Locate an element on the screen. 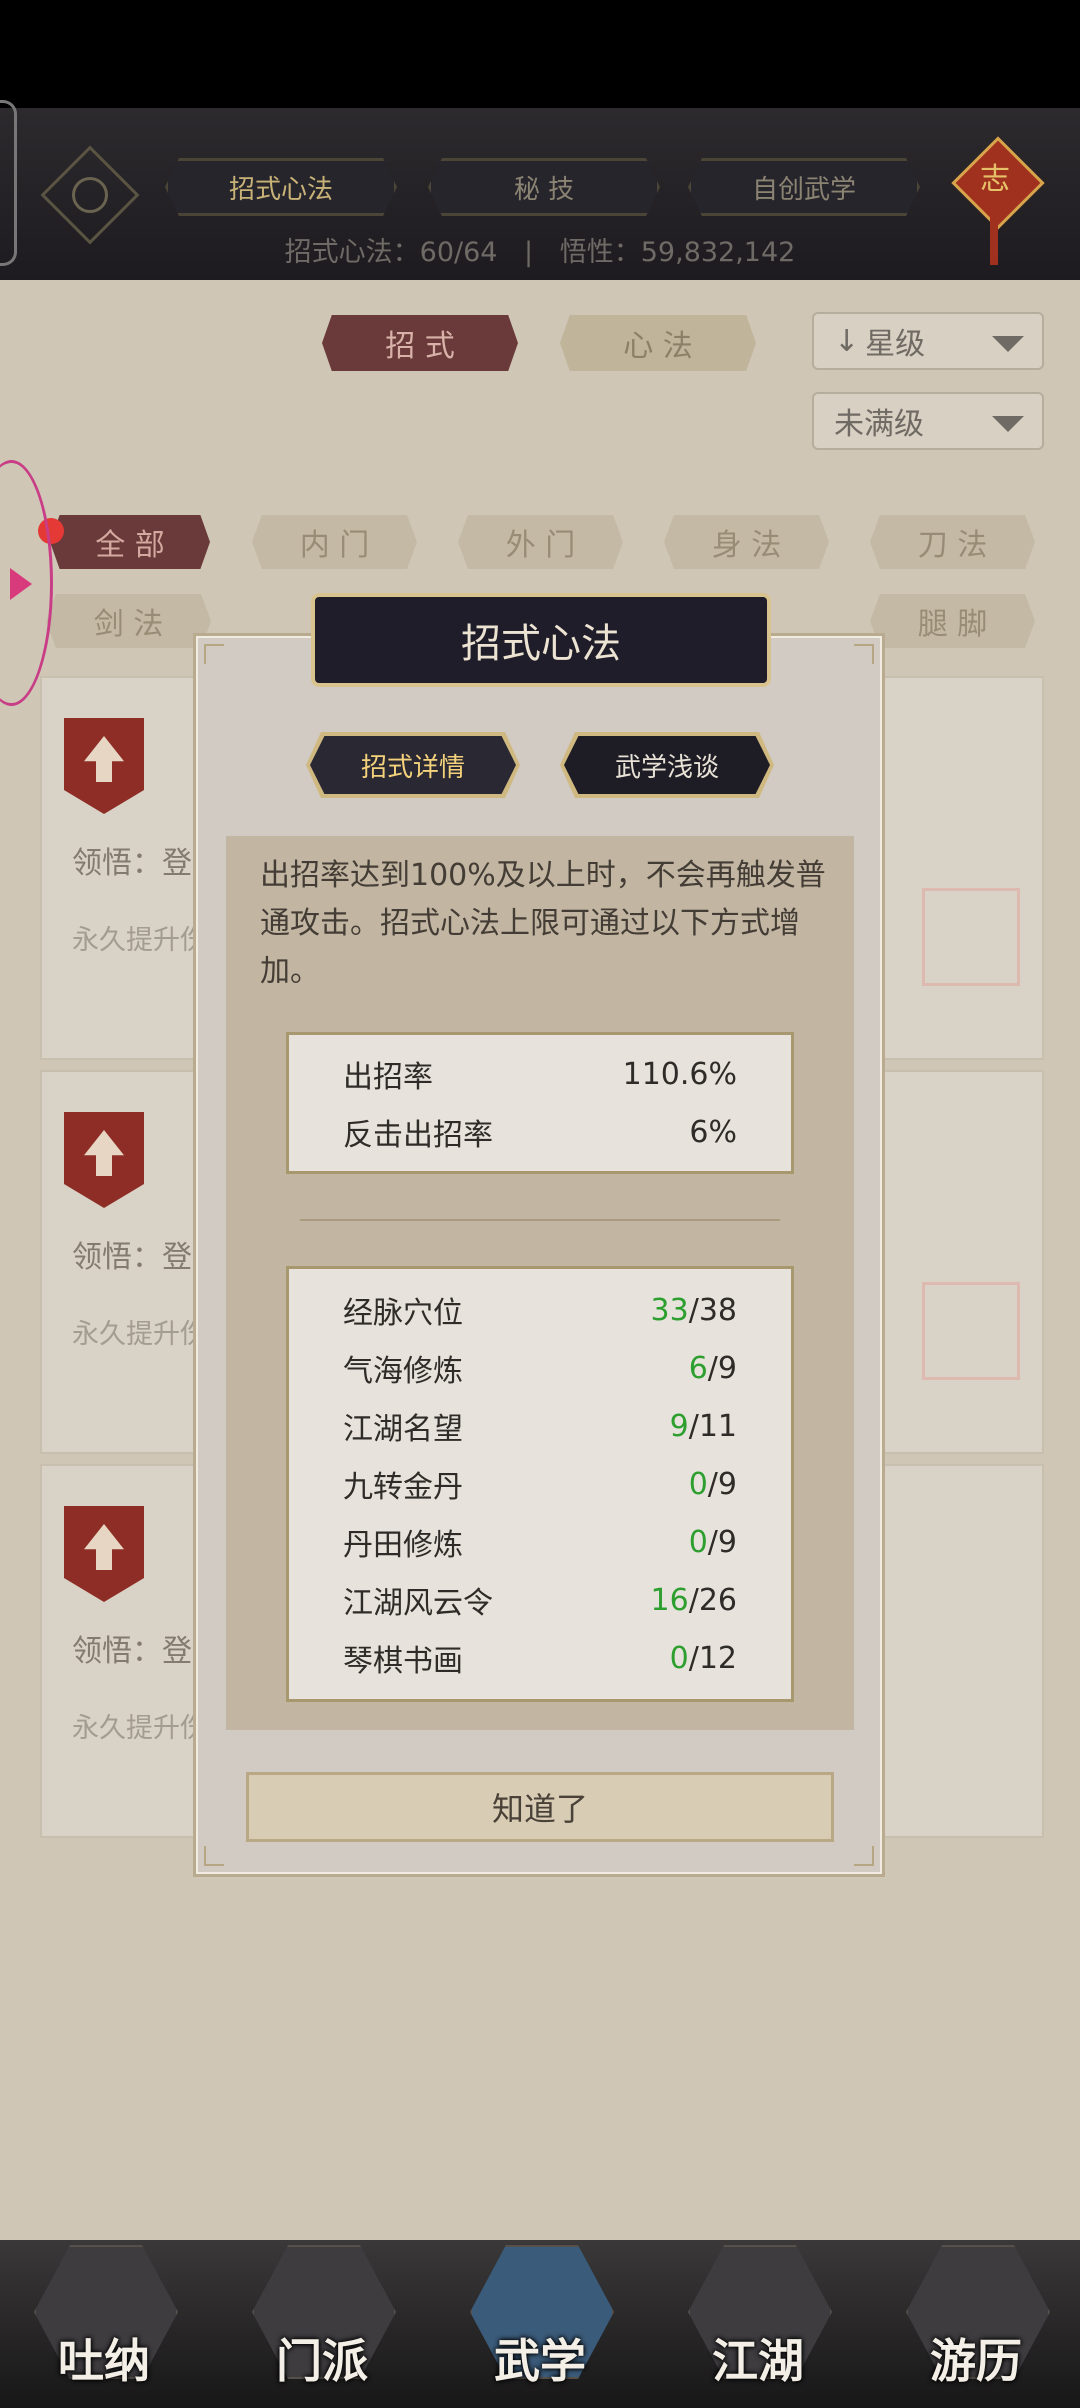 The image size is (1080, 2408). sort-dropdown: ↓ 星级 is located at coordinates (928, 341).